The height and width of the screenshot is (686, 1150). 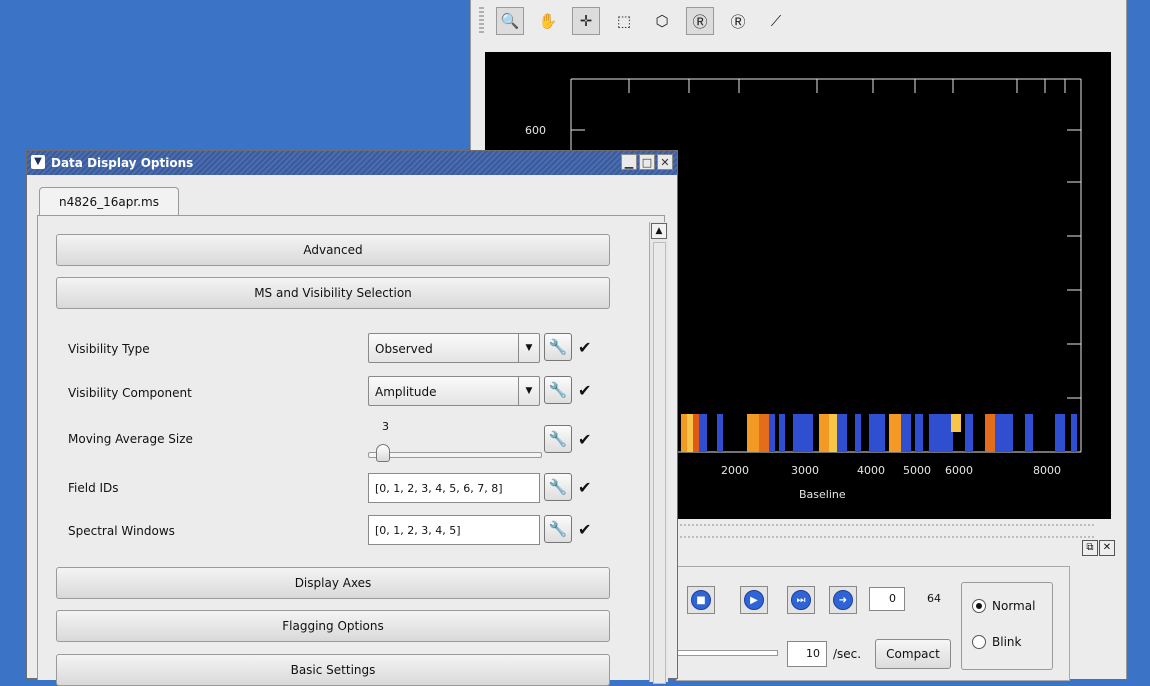 I want to click on spectral-windows-label: Spectral Windows, so click(x=121, y=531).